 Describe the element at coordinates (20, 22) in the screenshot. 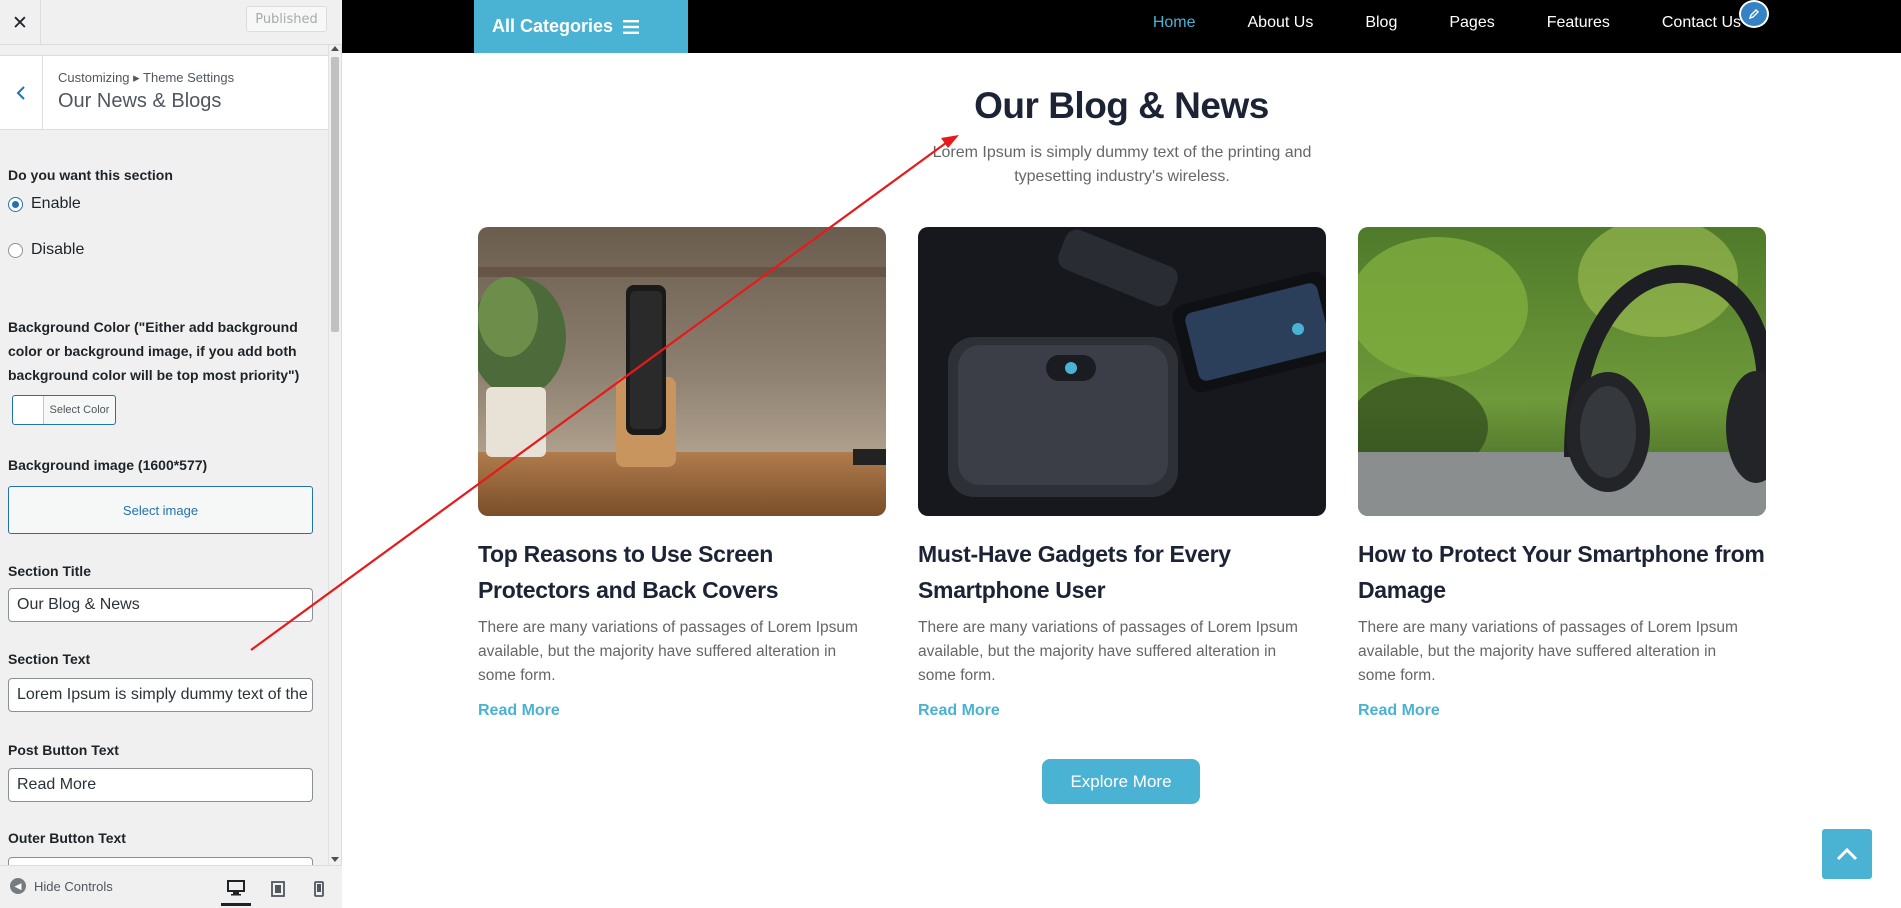

I see `close-icon: ✕` at that location.